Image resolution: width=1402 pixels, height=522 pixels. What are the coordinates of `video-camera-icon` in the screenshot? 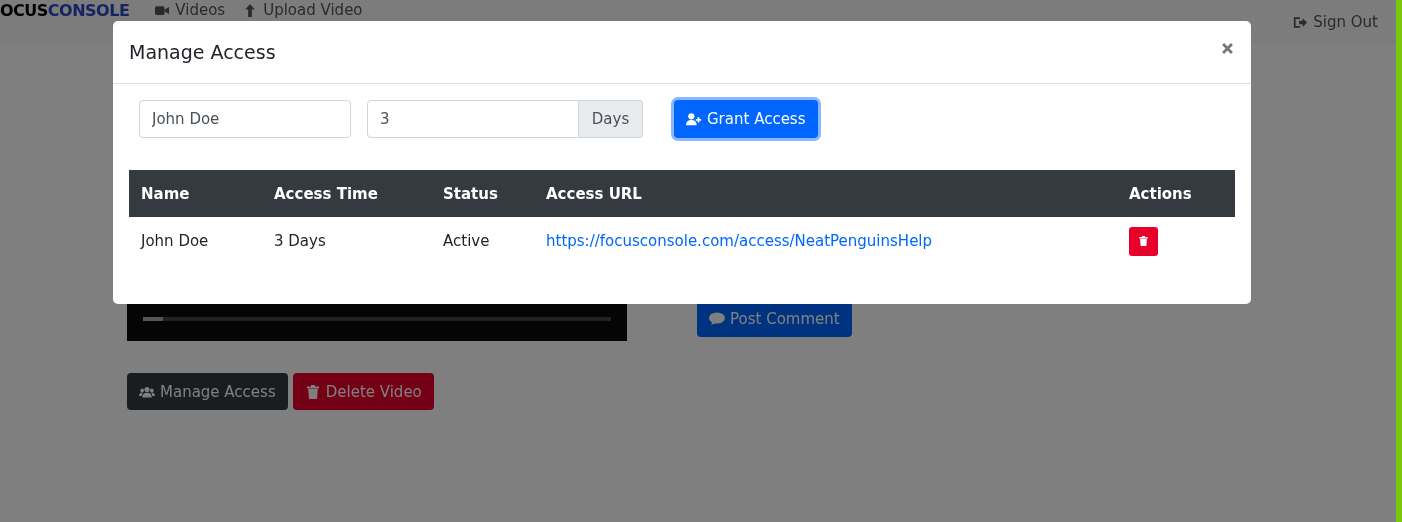 It's located at (162, 10).